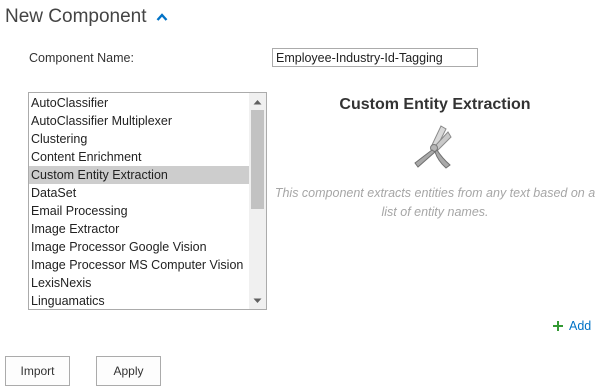 The image size is (605, 392). What do you see at coordinates (139, 211) in the screenshot?
I see `list-item: Email Processing` at bounding box center [139, 211].